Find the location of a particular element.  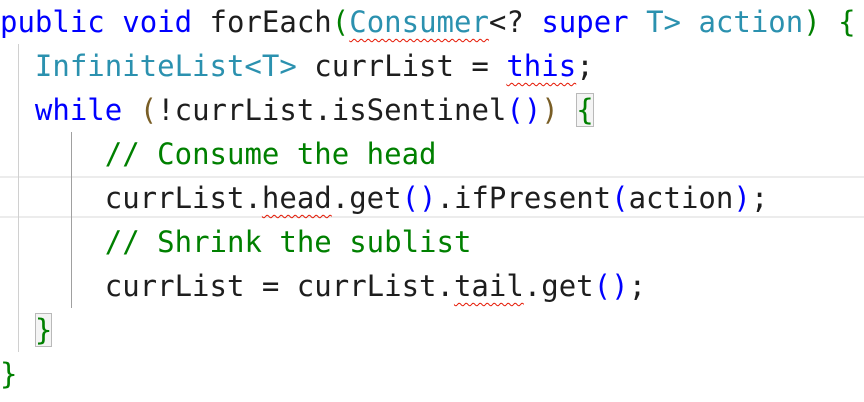

code-token: currList = currList. is located at coordinates (227, 286).